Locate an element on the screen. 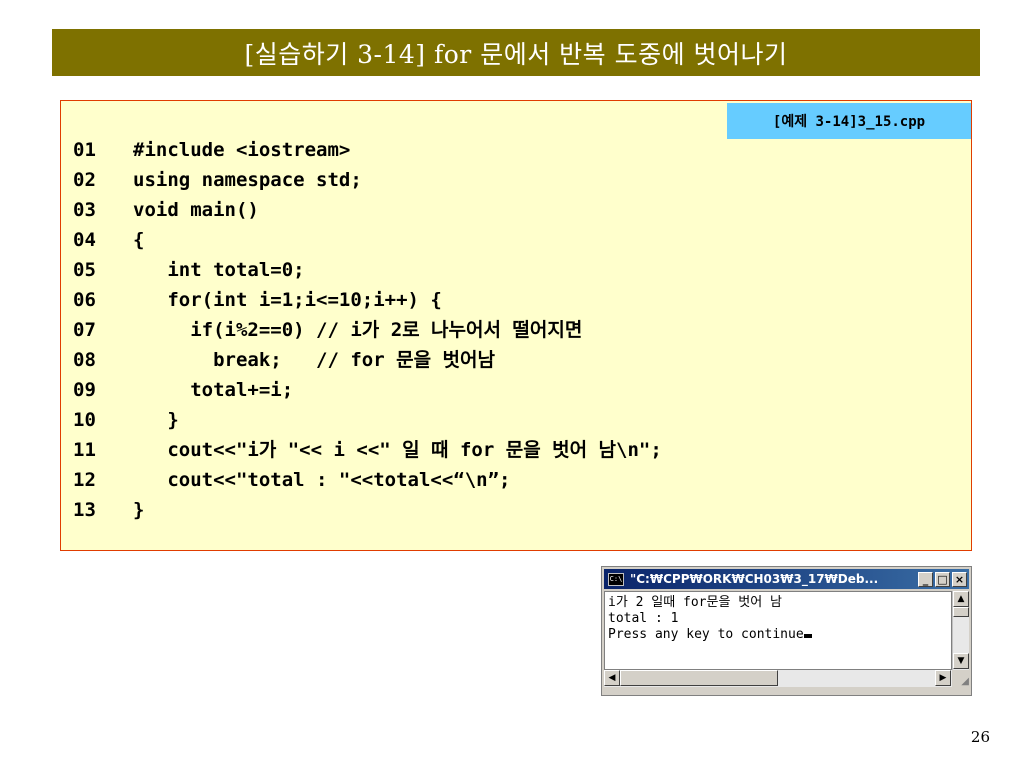 The image size is (1024, 768). code-line: 02 using namespace std; is located at coordinates (217, 180).